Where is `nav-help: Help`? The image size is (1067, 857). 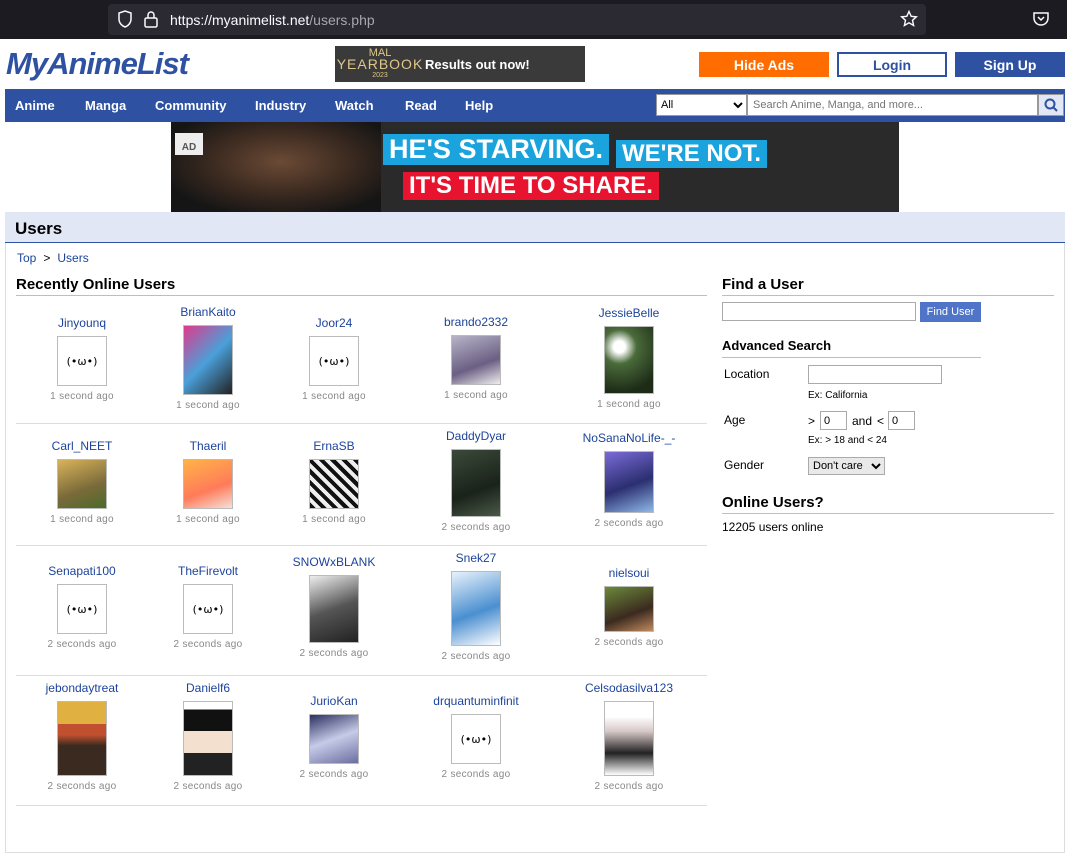
nav-help: Help is located at coordinates (479, 105).